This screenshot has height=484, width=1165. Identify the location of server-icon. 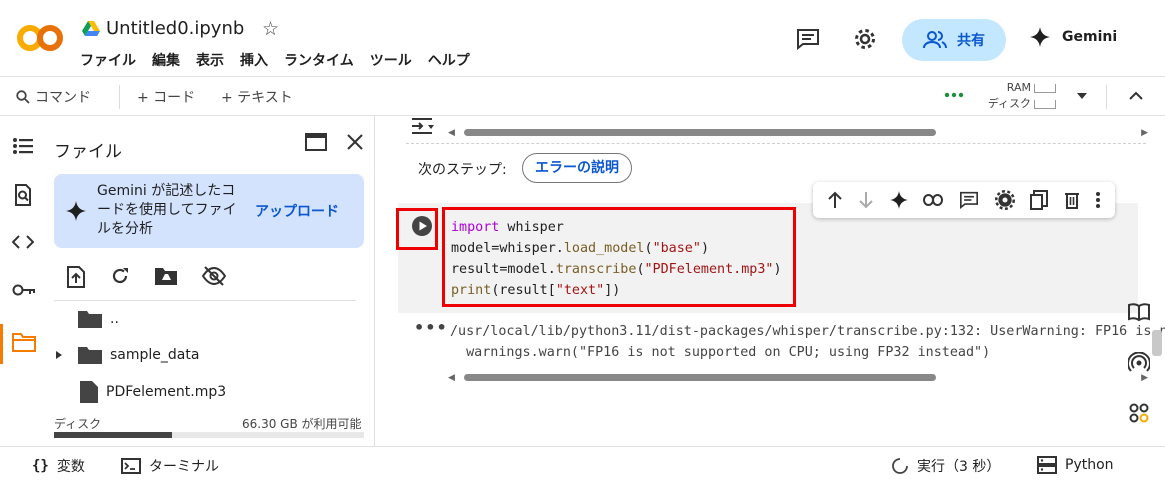
(1047, 465).